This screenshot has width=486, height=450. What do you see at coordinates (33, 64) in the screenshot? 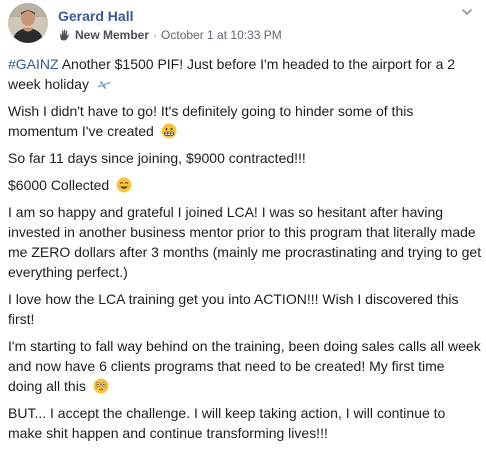
I see `hashtag-link: #GAINZ` at bounding box center [33, 64].